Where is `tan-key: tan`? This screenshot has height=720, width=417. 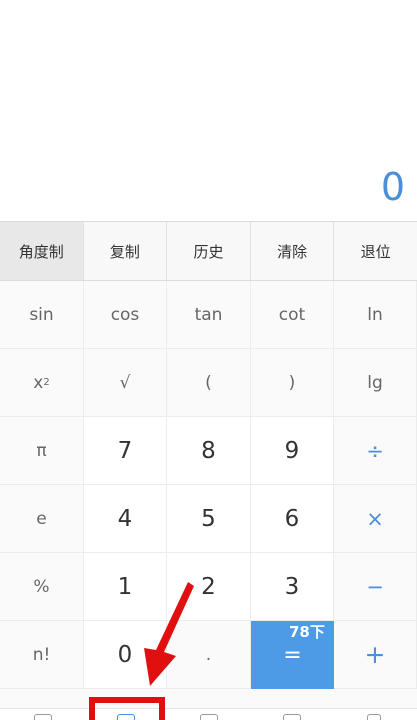
tan-key: tan is located at coordinates (209, 315).